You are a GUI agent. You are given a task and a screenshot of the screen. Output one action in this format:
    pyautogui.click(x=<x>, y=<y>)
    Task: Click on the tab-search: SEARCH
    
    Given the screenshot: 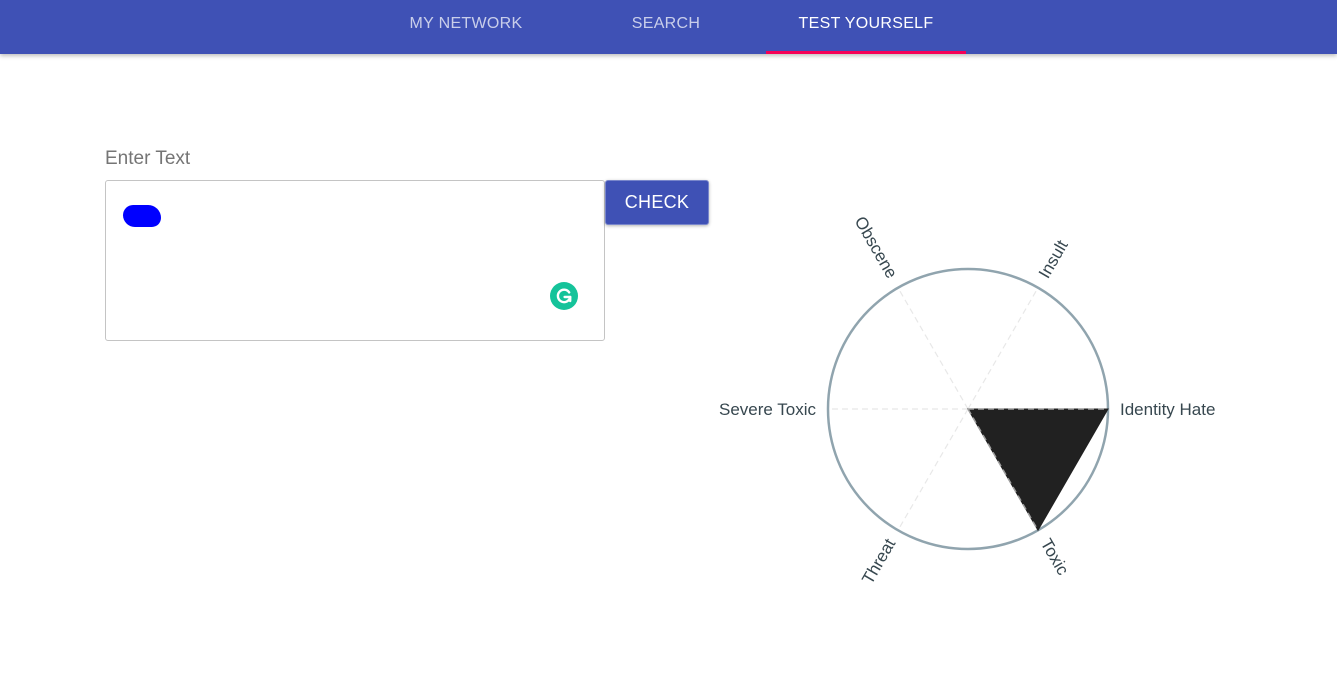 What is the action you would take?
    pyautogui.click(x=666, y=27)
    